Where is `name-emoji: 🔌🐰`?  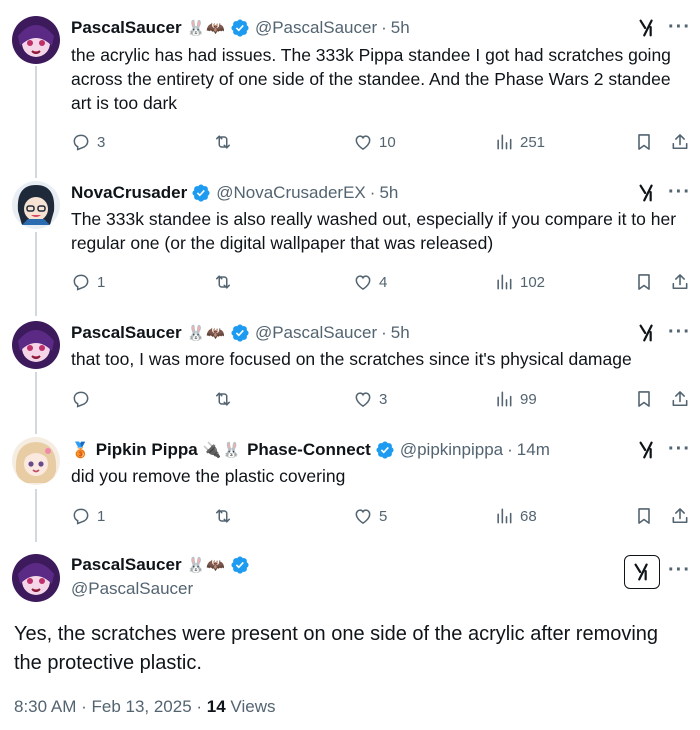 name-emoji: 🔌🐰 is located at coordinates (222, 450).